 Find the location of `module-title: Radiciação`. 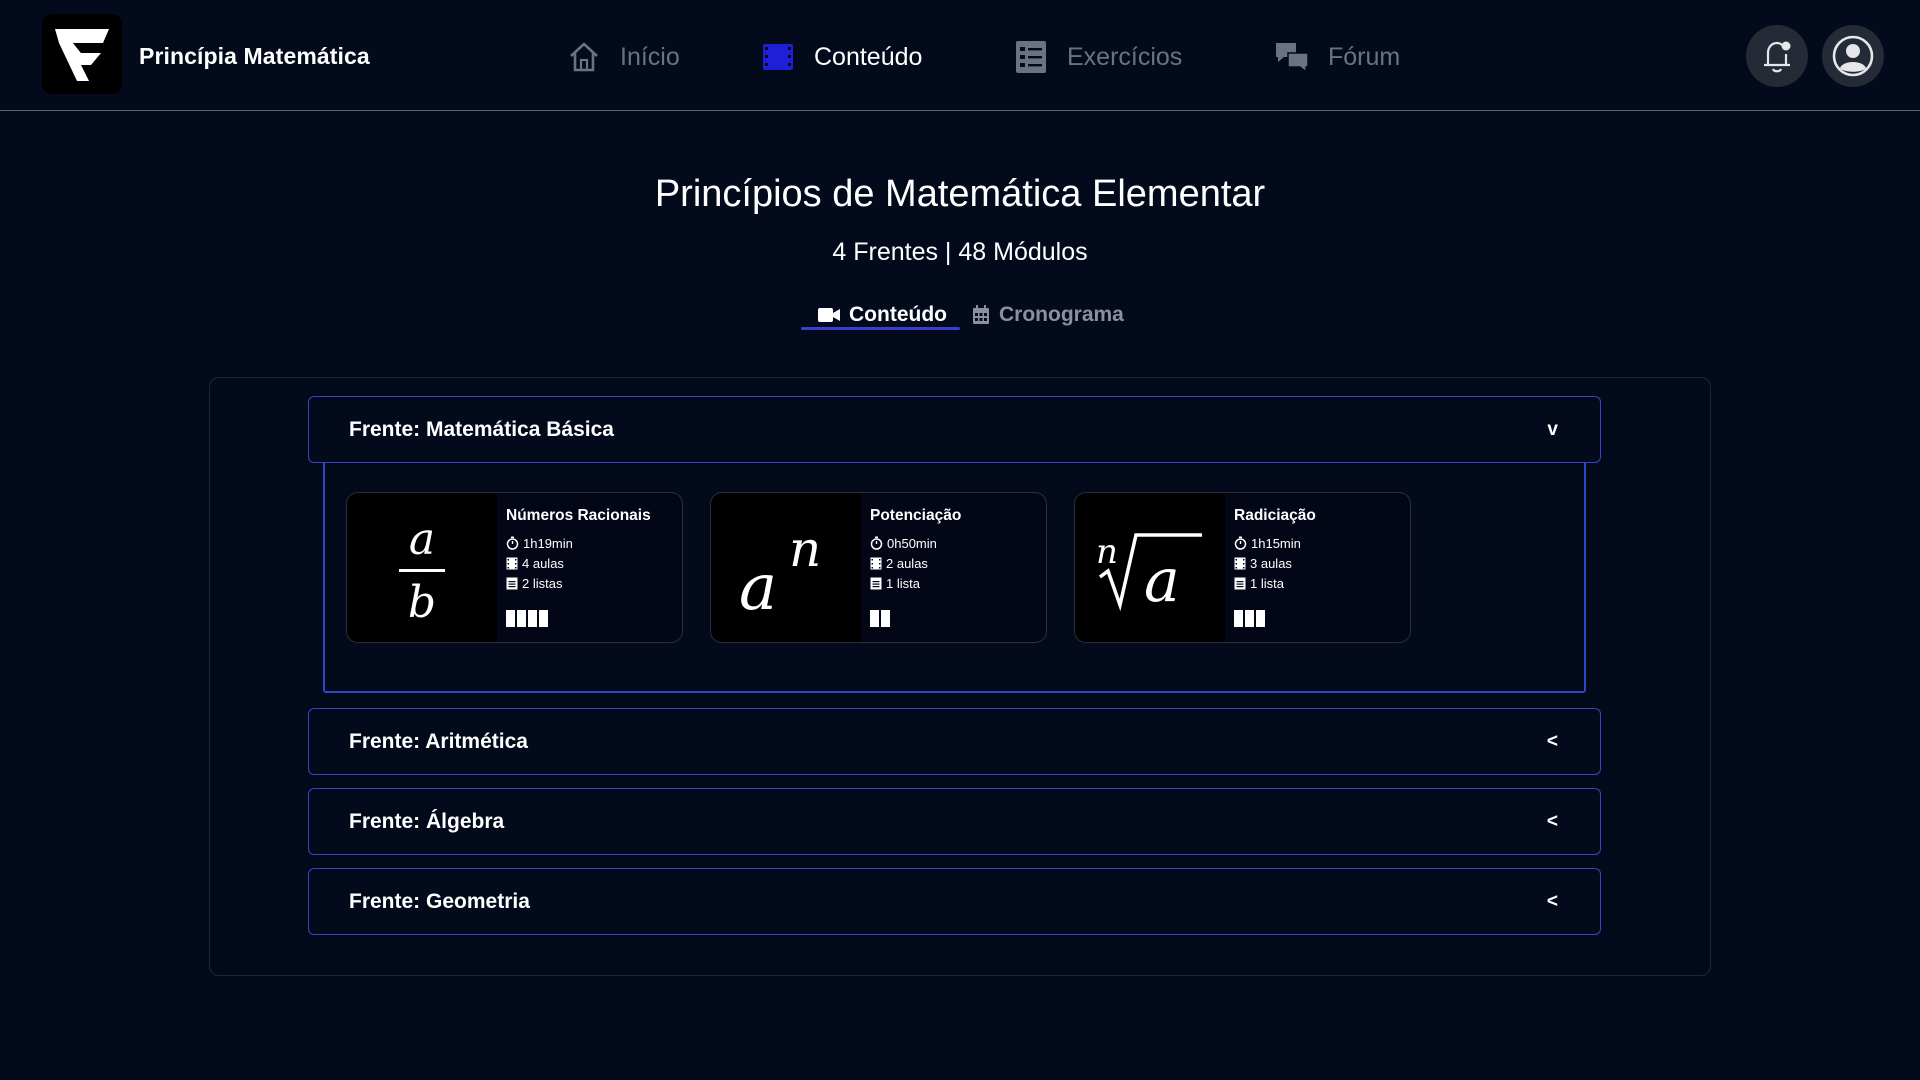

module-title: Radiciação is located at coordinates (1275, 515).